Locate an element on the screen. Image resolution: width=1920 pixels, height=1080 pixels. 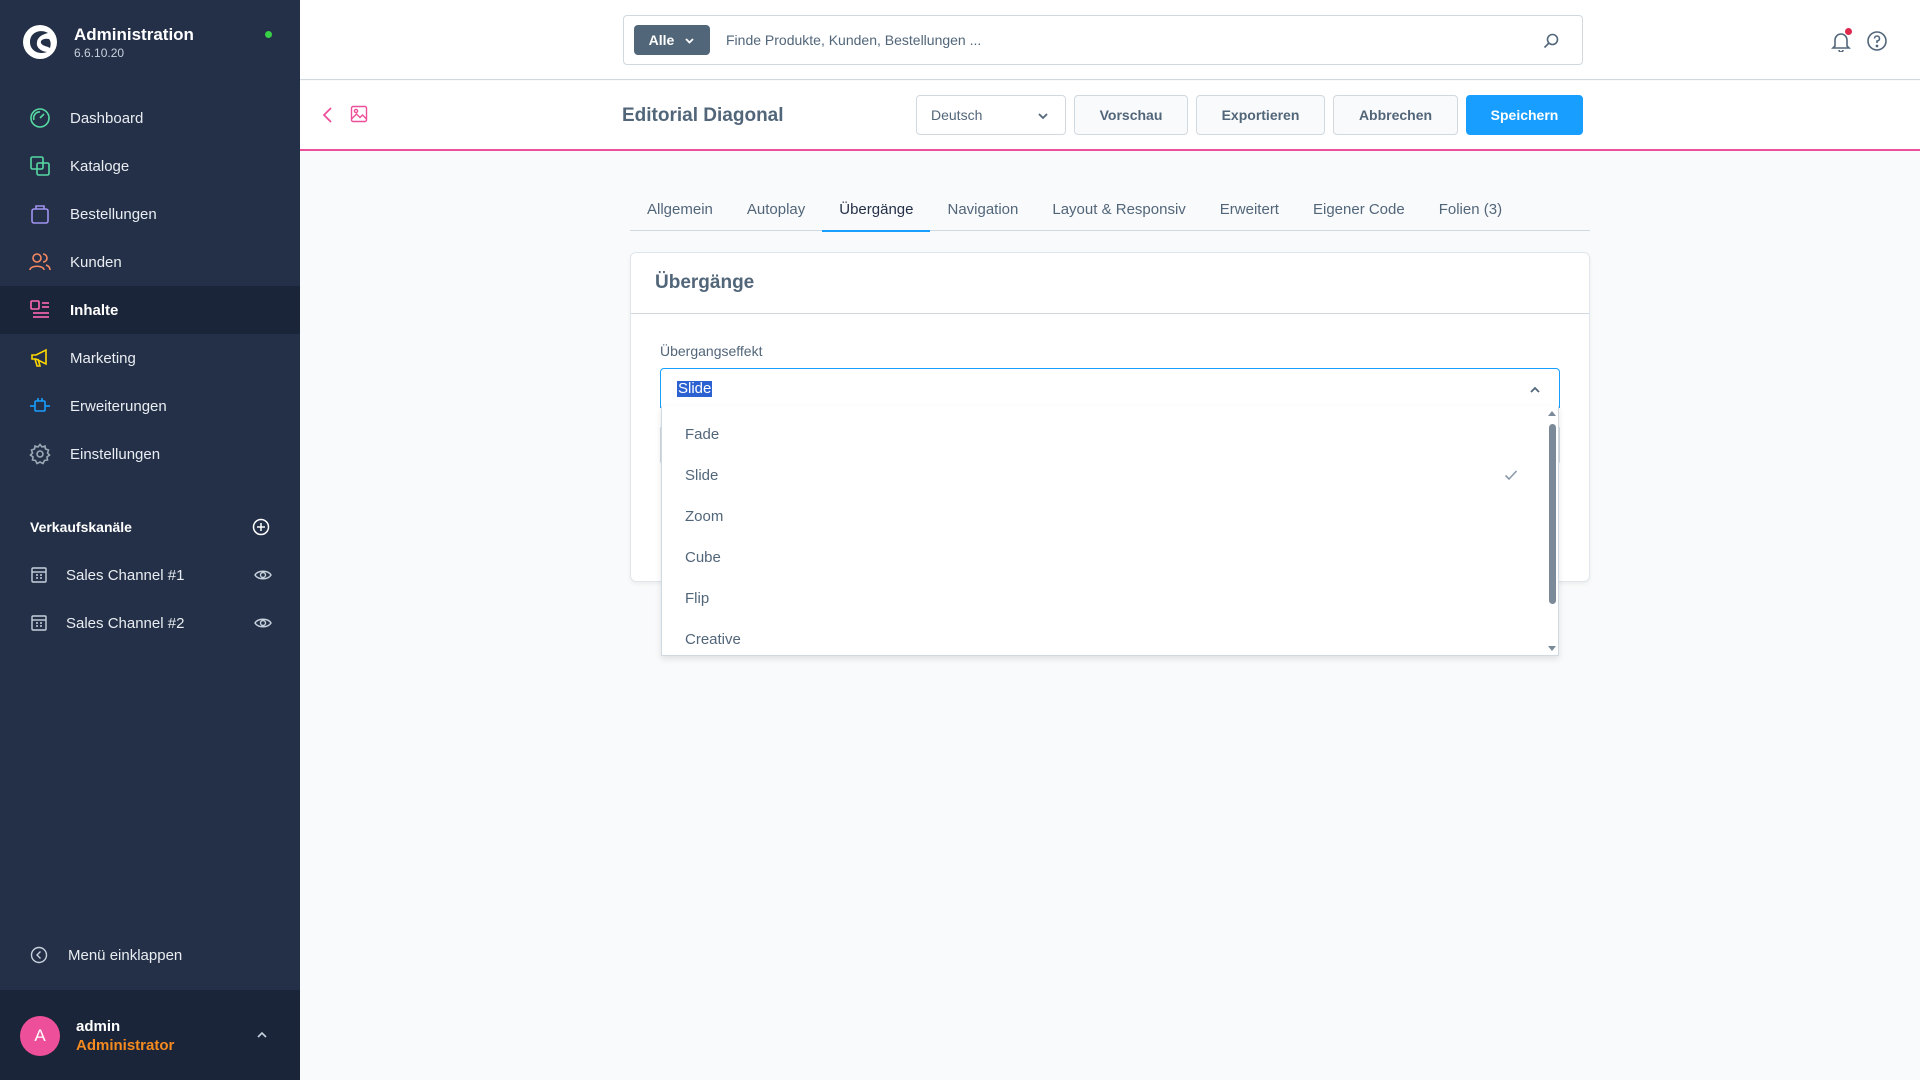
nav-item-kataloge: Kataloge is located at coordinates (150, 166).